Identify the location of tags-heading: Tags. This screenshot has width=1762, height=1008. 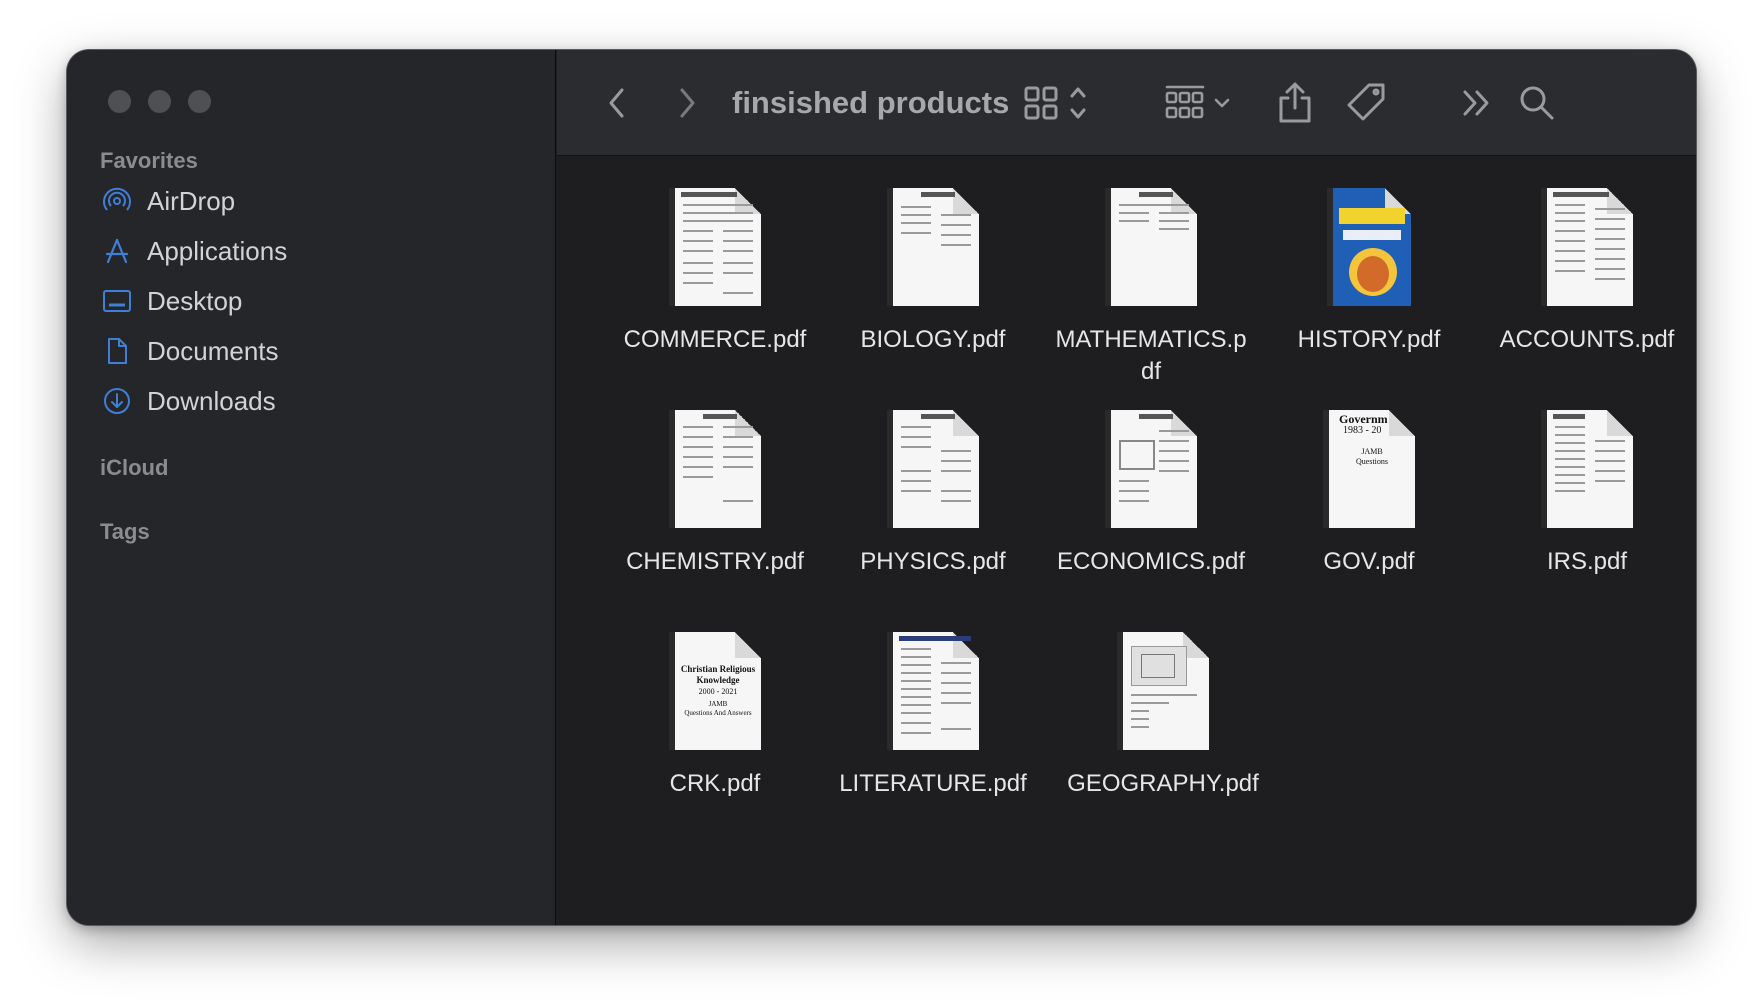
(125, 532).